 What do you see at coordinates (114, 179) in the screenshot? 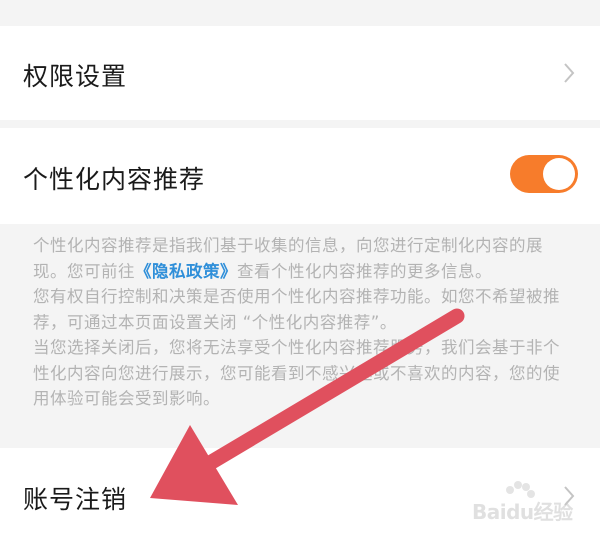
I see `personalized-recommendation-label: 个性化内容推荐` at bounding box center [114, 179].